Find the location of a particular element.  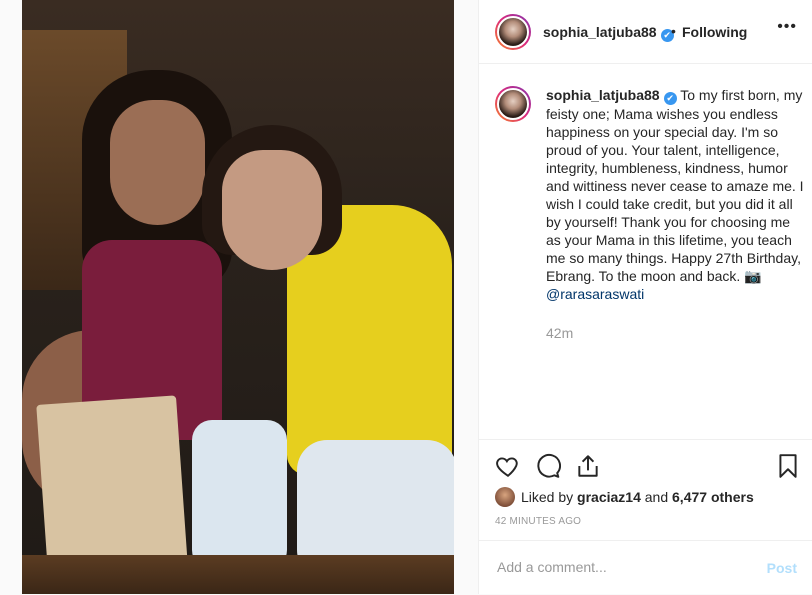

caption-author-avatar is located at coordinates (513, 104).